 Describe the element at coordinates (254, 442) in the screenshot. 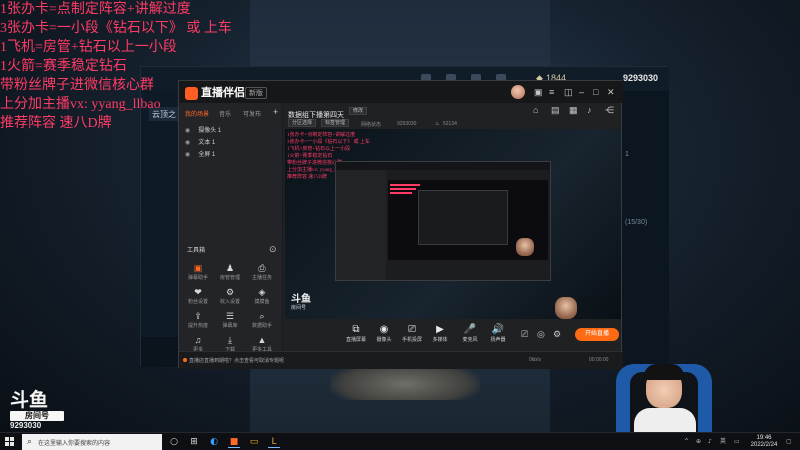

I see `file-explorer-icon: ▭` at that location.